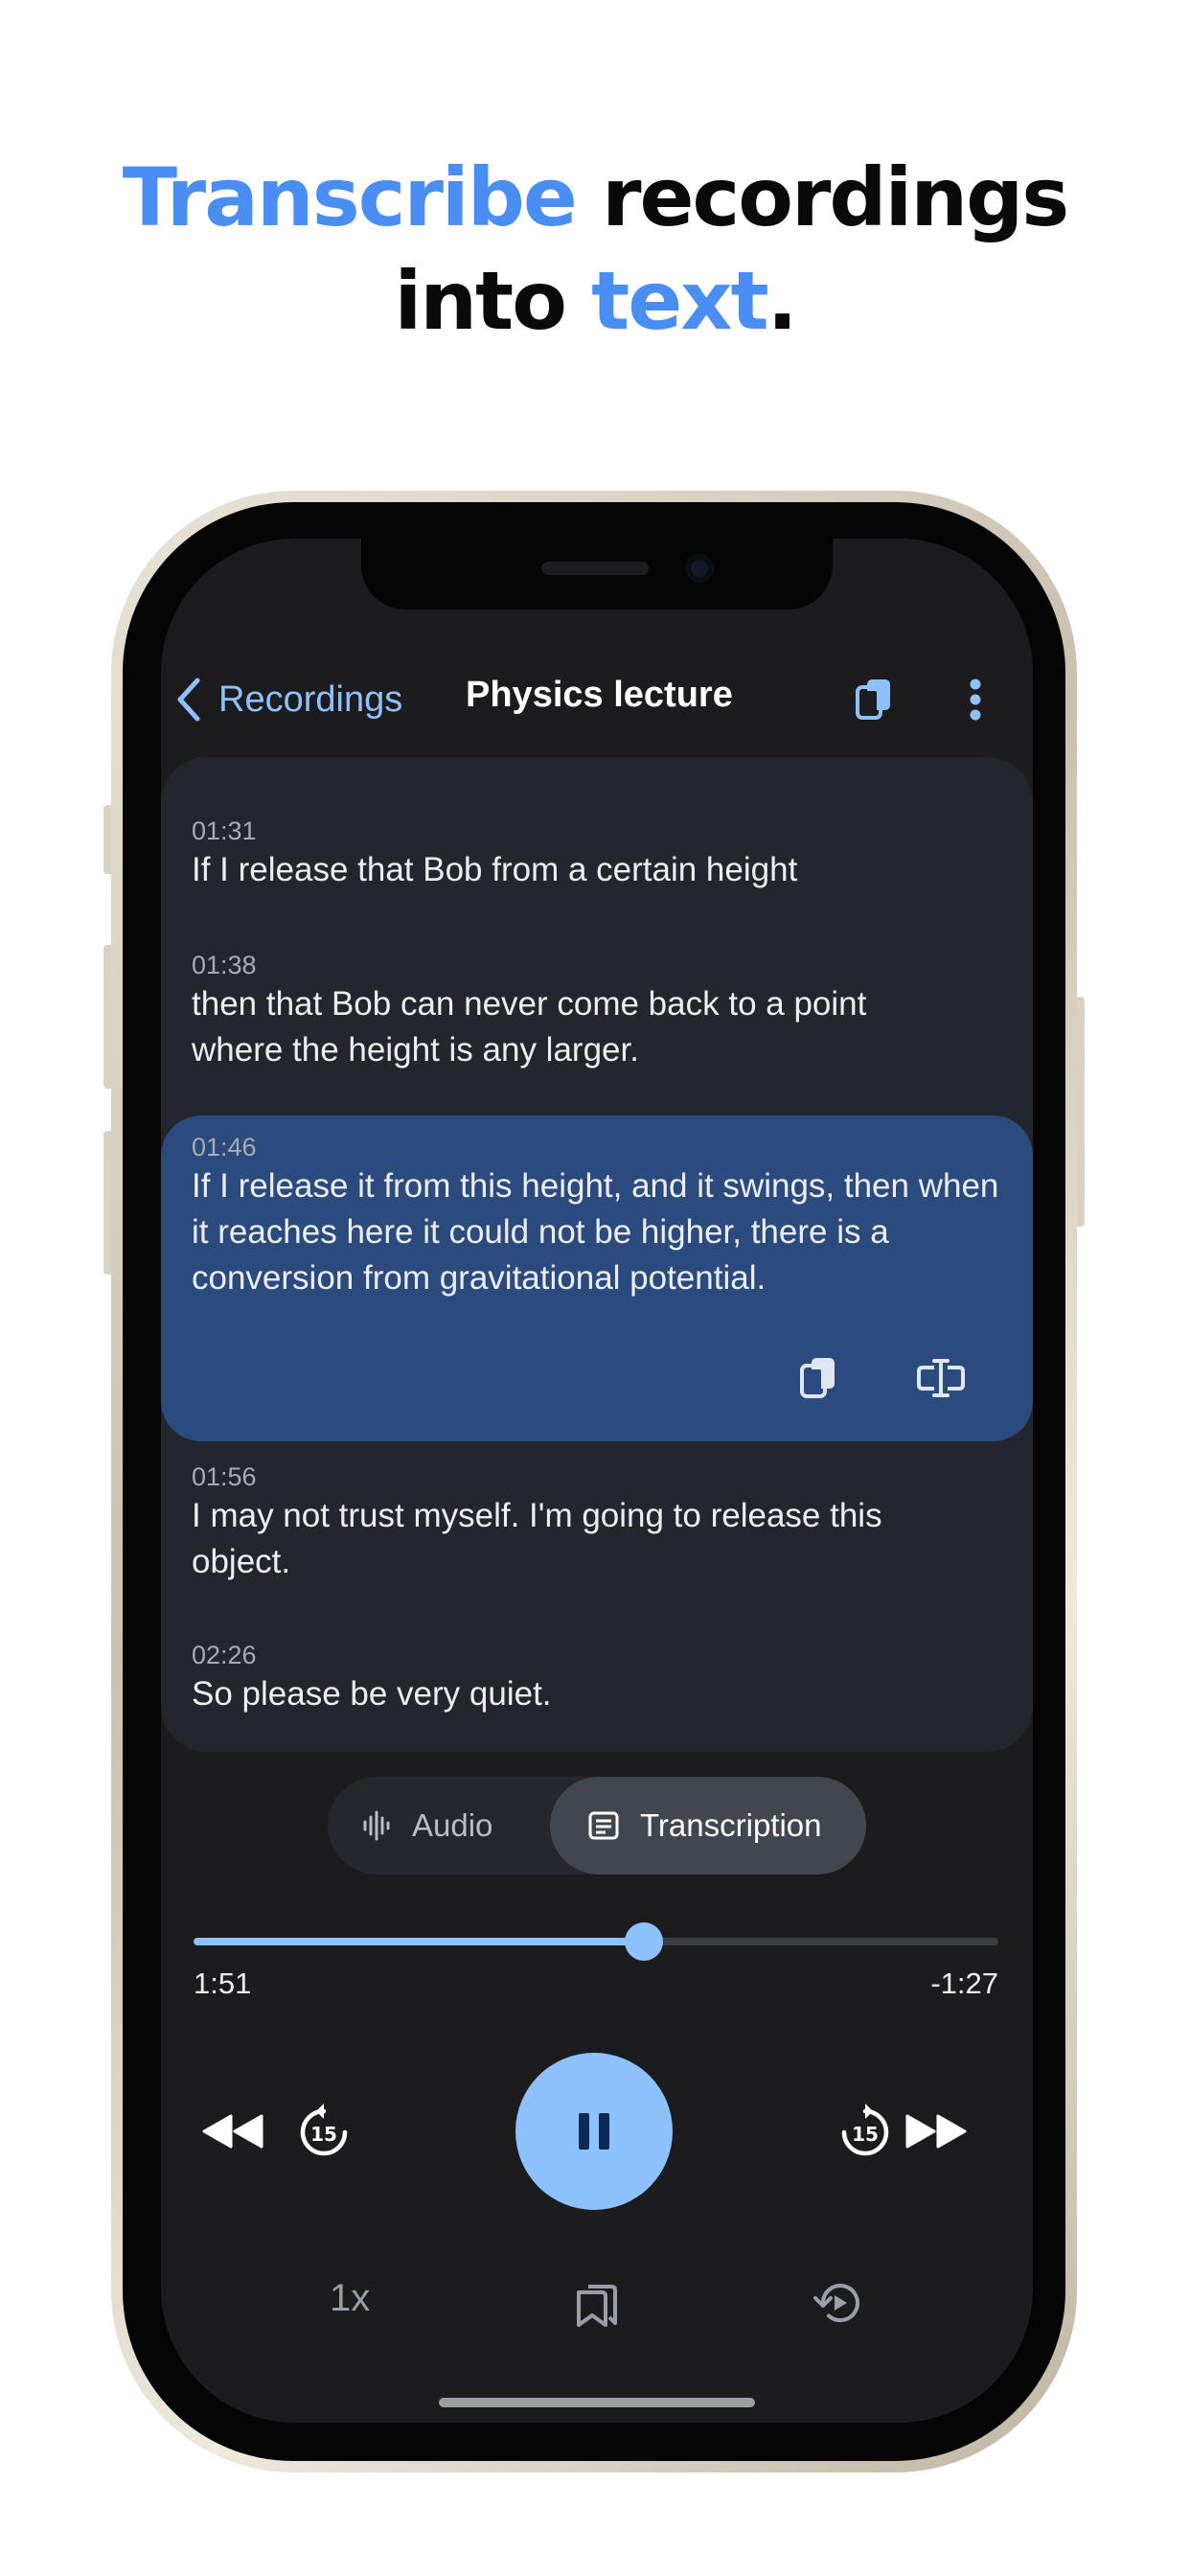 The image size is (1190, 2576). What do you see at coordinates (680, 301) in the screenshot?
I see `headline-accent-text: text` at bounding box center [680, 301].